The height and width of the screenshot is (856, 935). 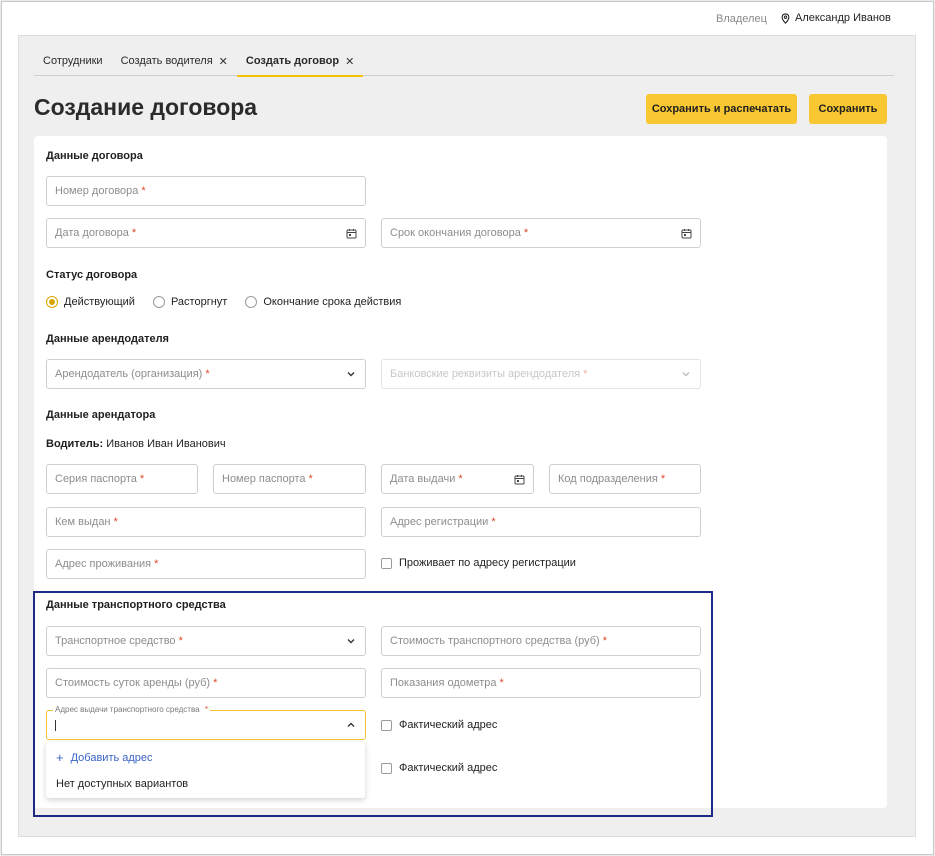 I want to click on vehicle-select: Транспортное средство *, so click(x=206, y=641).